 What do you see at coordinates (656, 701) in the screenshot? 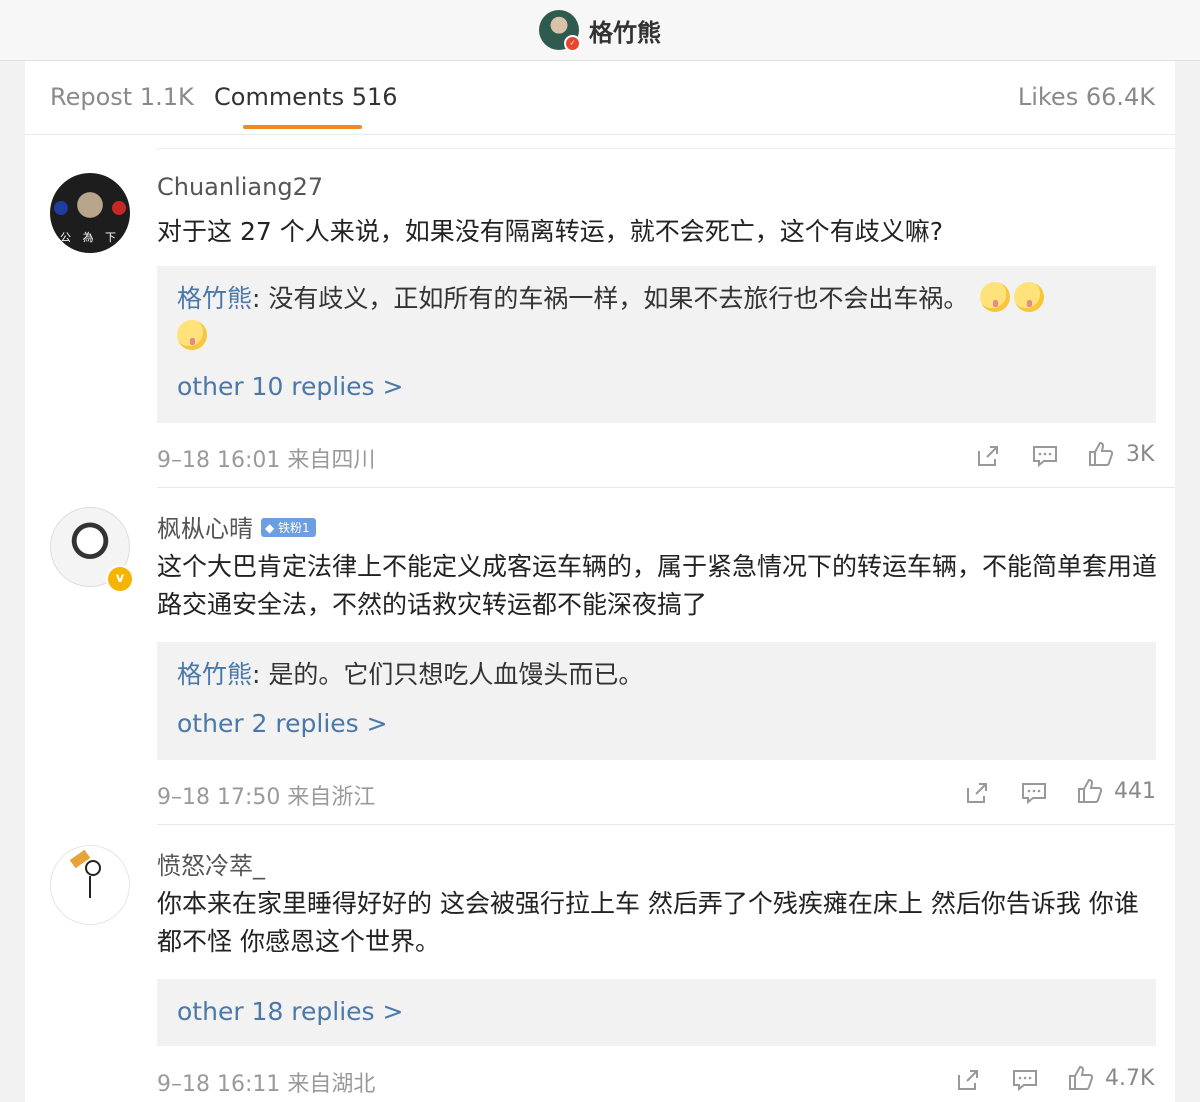
I see `reply-box: 格竹熊: 是的。它们只想吃人血馒头而已。 other 2 replies >` at bounding box center [656, 701].